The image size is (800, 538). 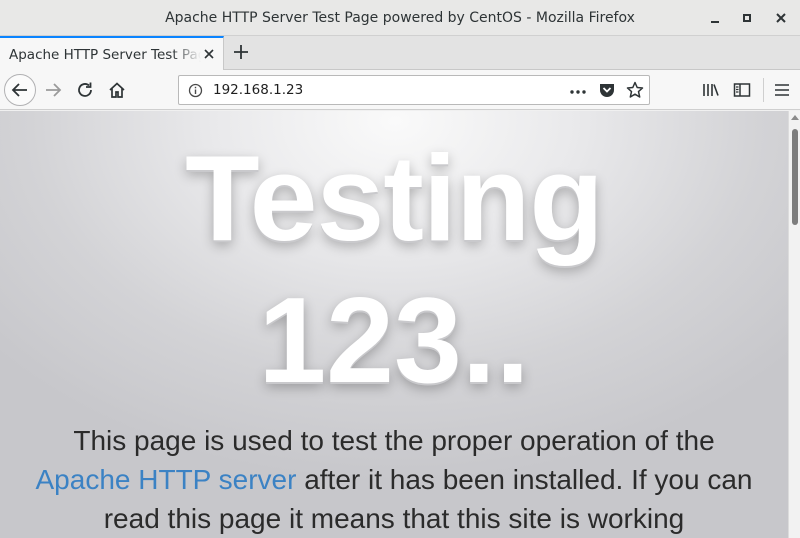 What do you see at coordinates (795, 117) in the screenshot?
I see `scroll-up-arrow-icon` at bounding box center [795, 117].